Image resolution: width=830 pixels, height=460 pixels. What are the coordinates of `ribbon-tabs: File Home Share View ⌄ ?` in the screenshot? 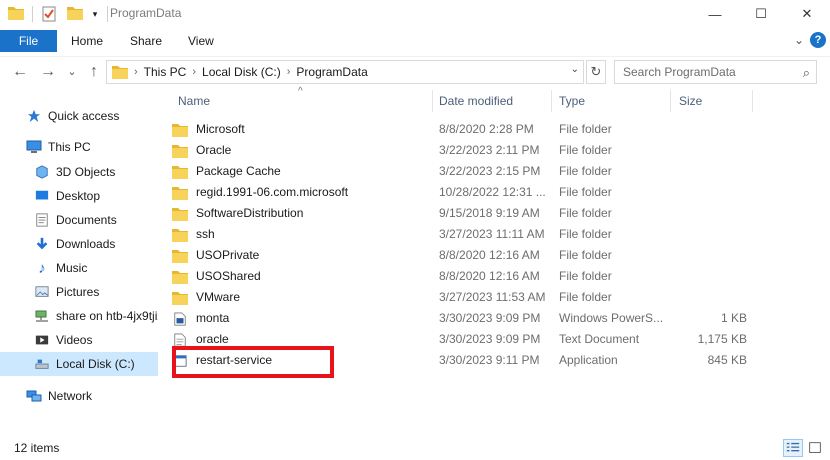 It's located at (415, 41).